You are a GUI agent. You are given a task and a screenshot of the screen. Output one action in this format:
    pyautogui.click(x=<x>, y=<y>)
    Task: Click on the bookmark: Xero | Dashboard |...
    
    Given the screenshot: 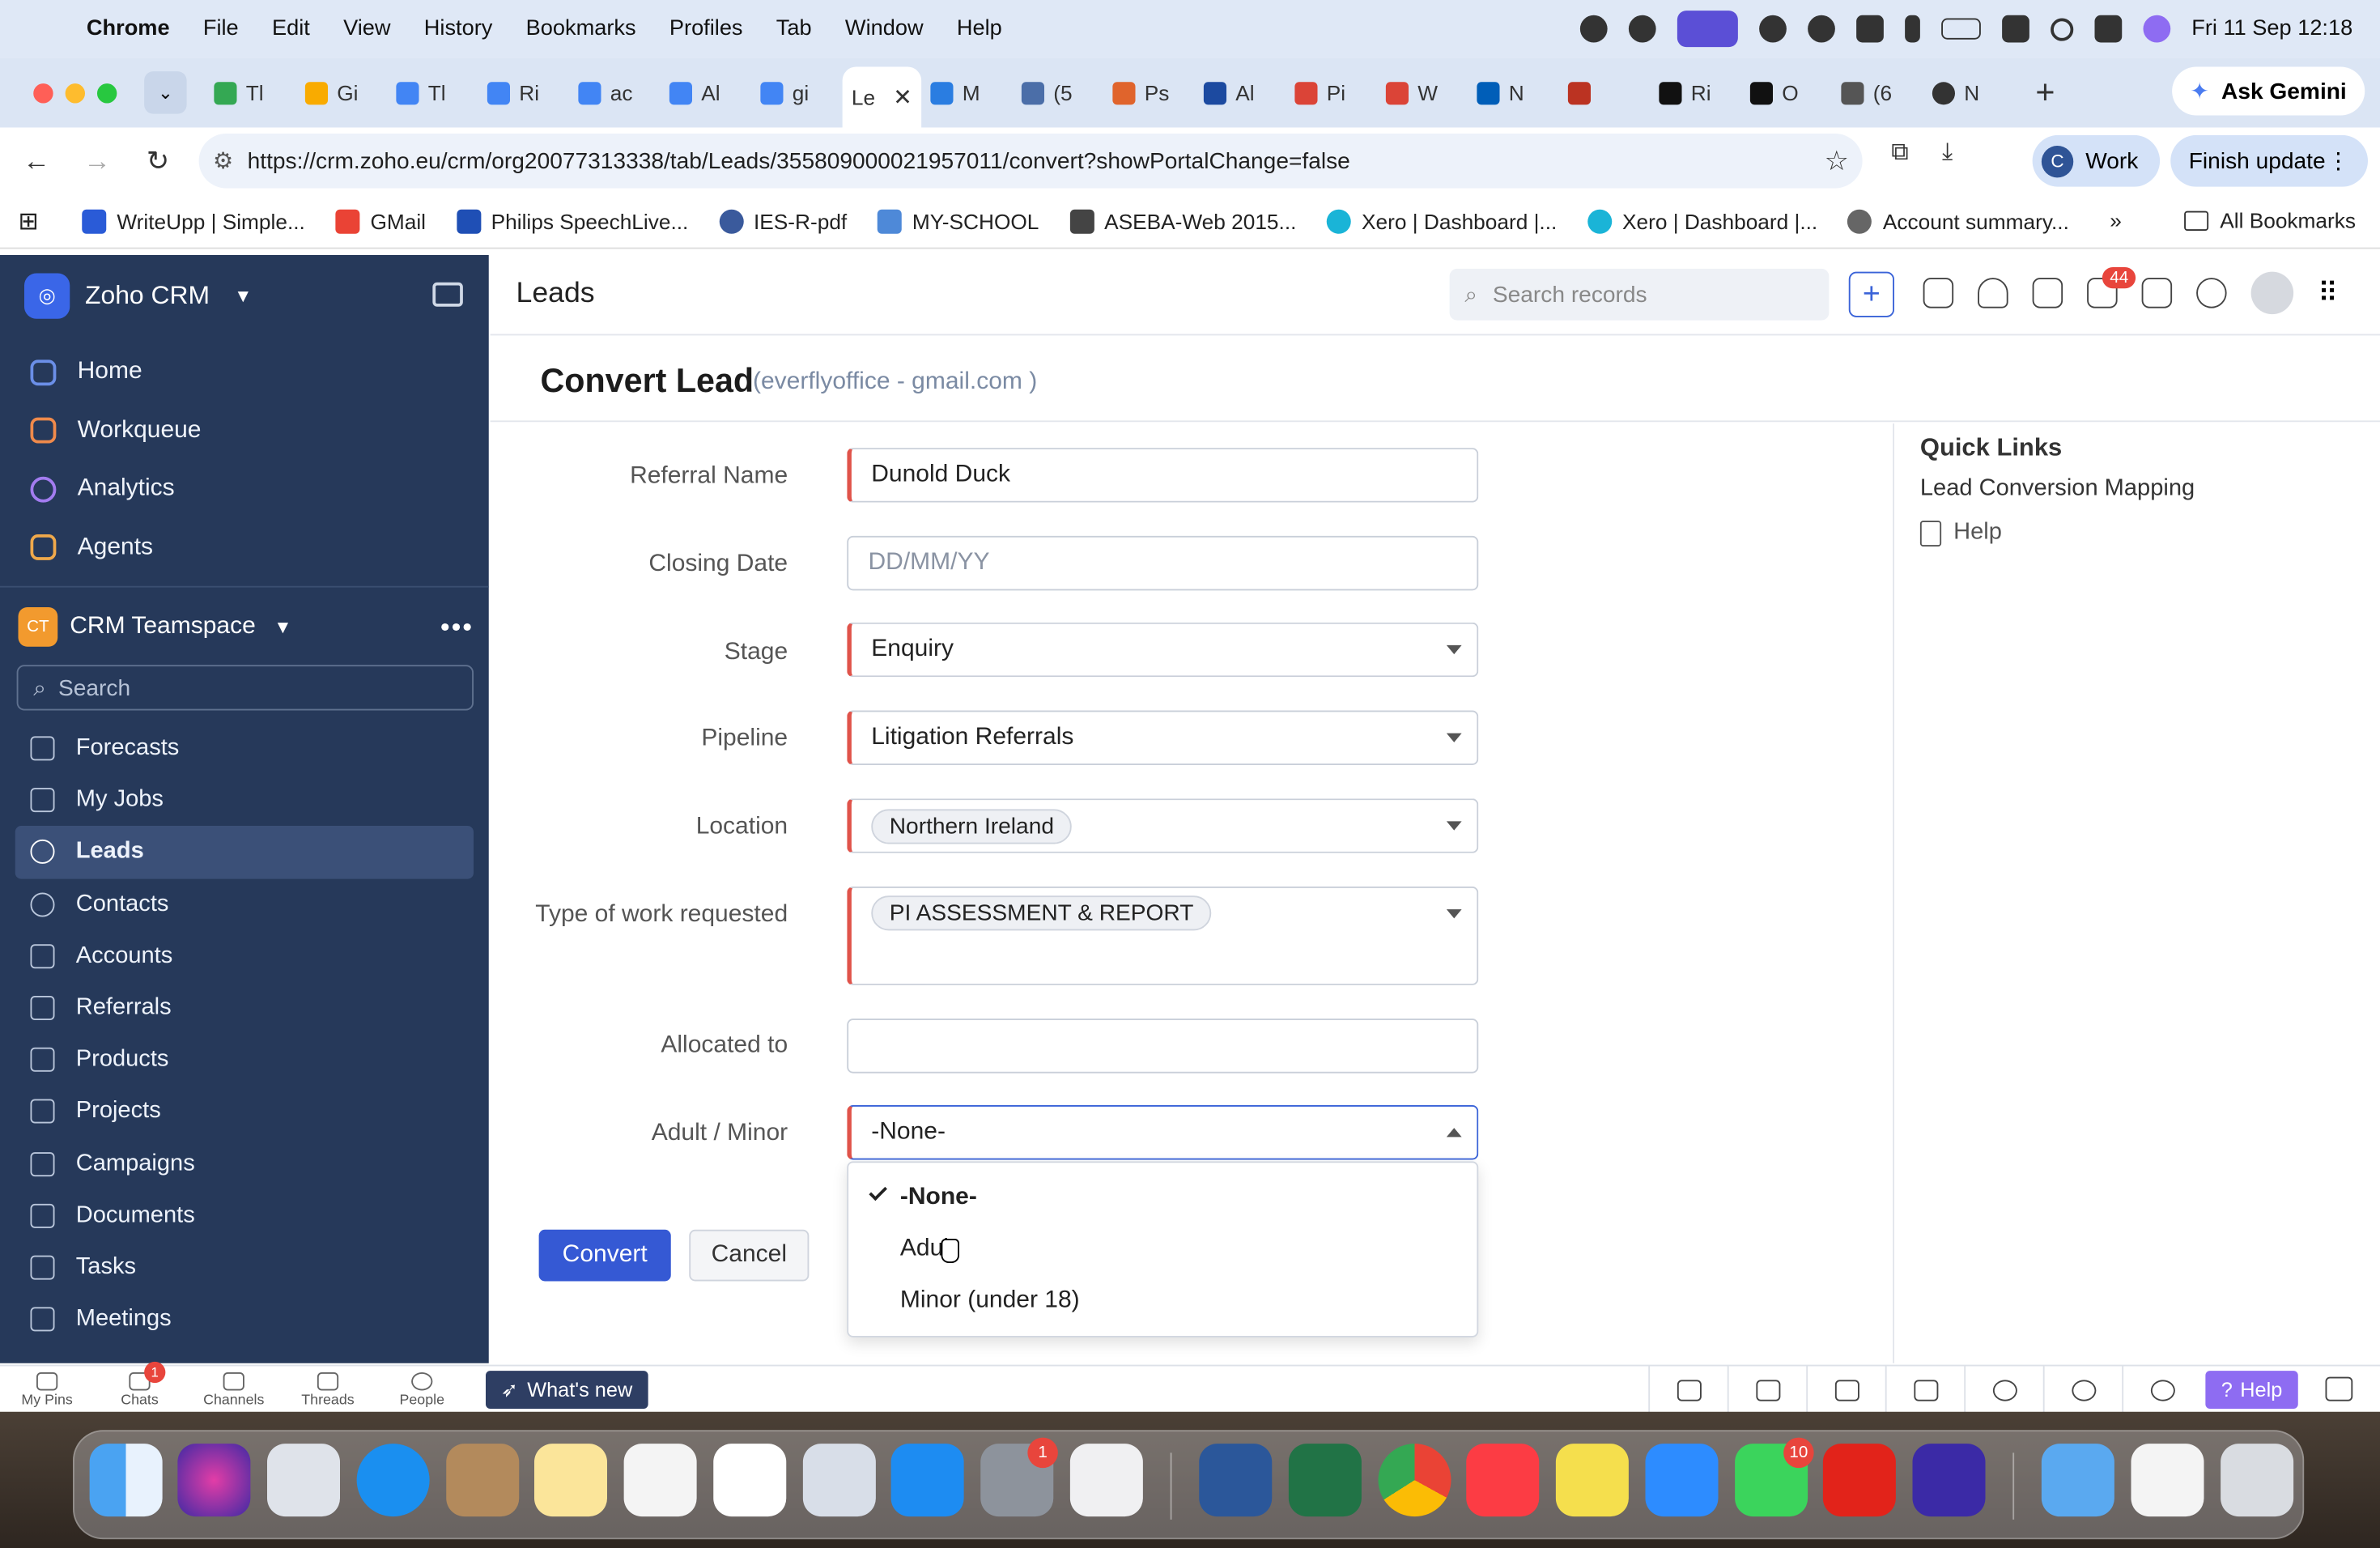 What is the action you would take?
    pyautogui.click(x=1441, y=221)
    